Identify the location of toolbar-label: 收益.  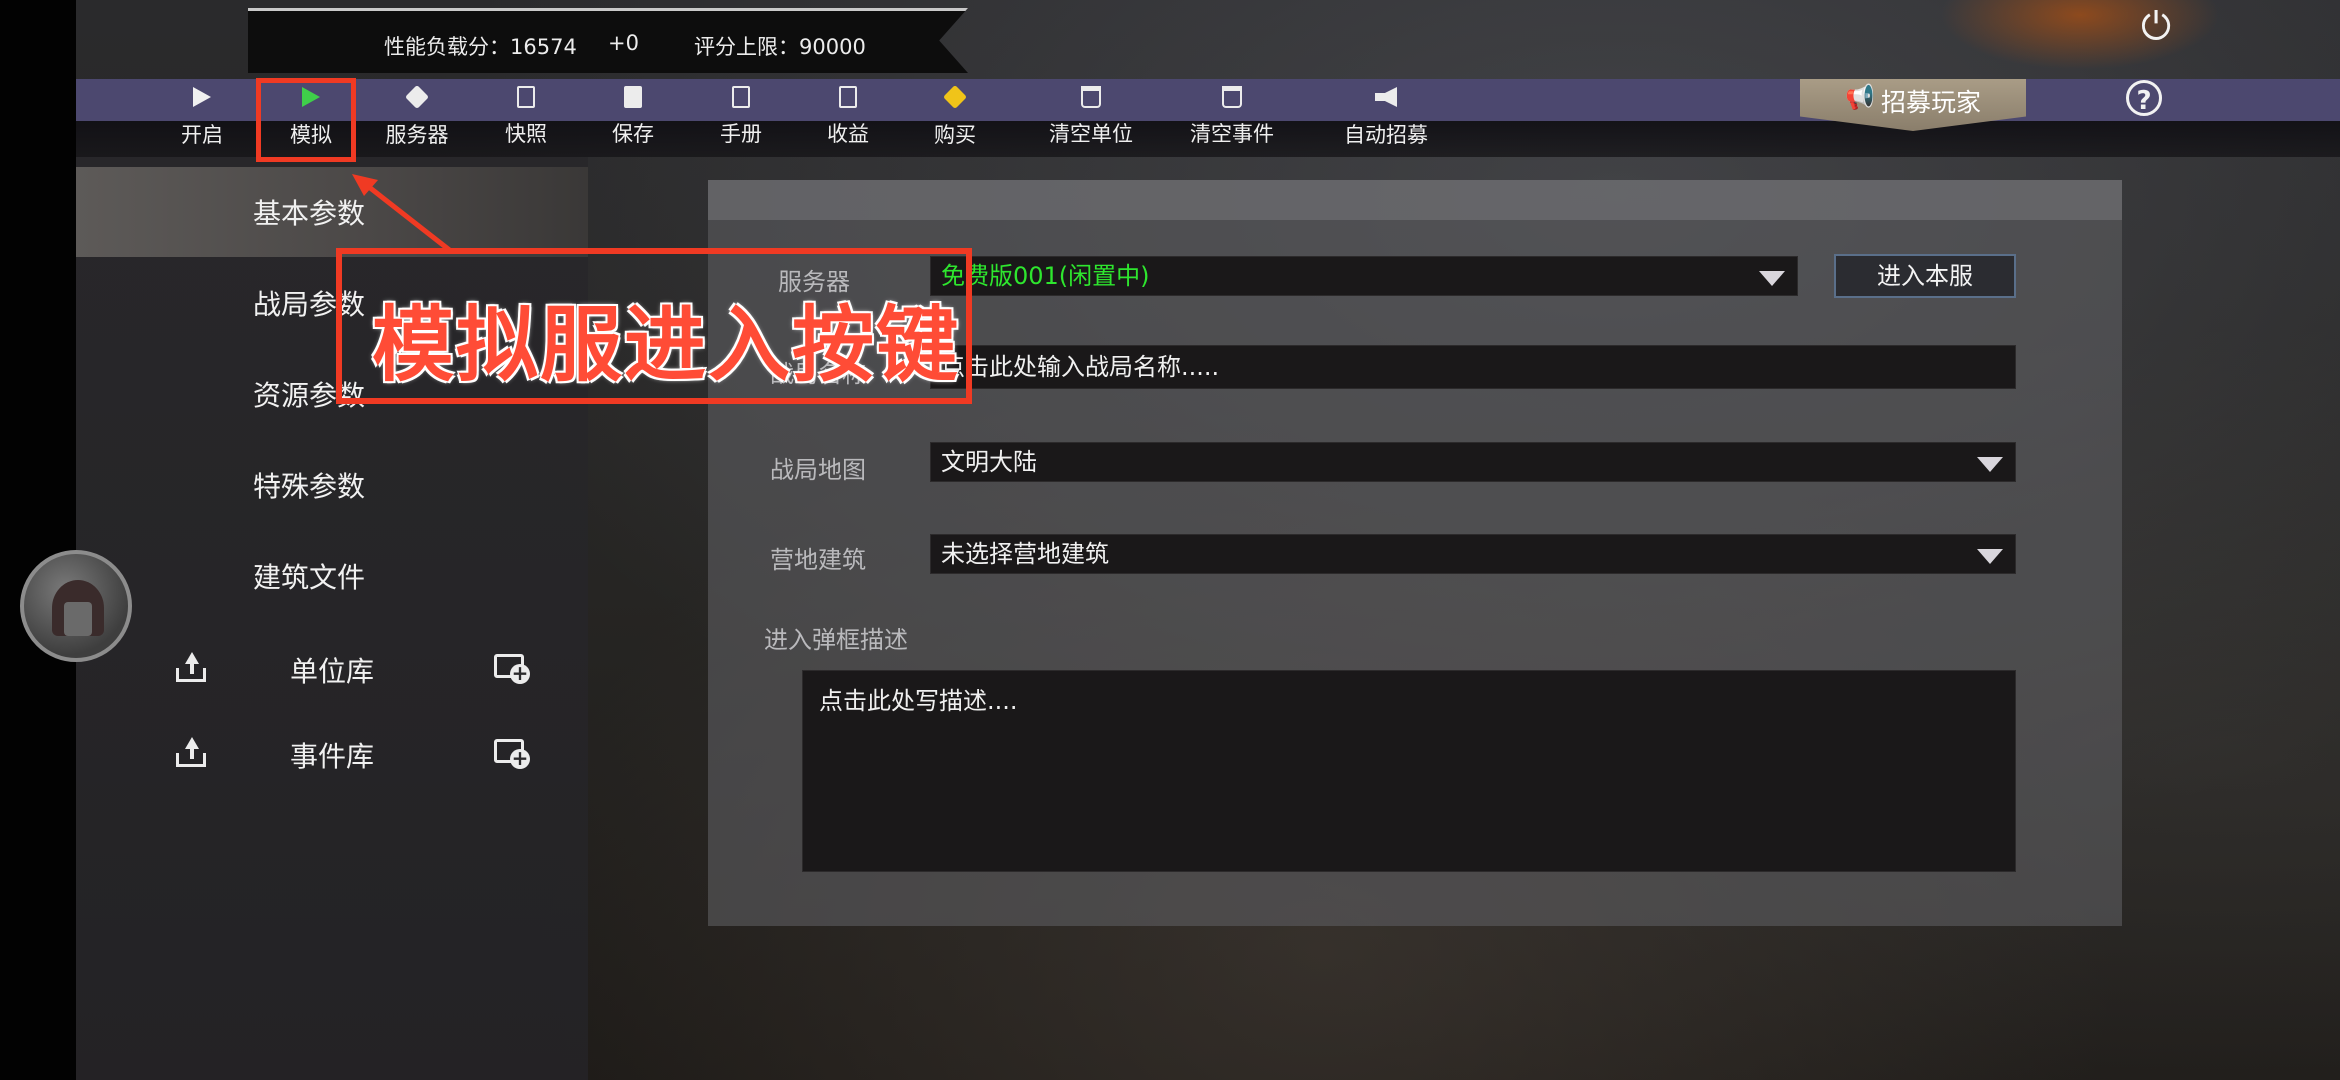
(848, 134).